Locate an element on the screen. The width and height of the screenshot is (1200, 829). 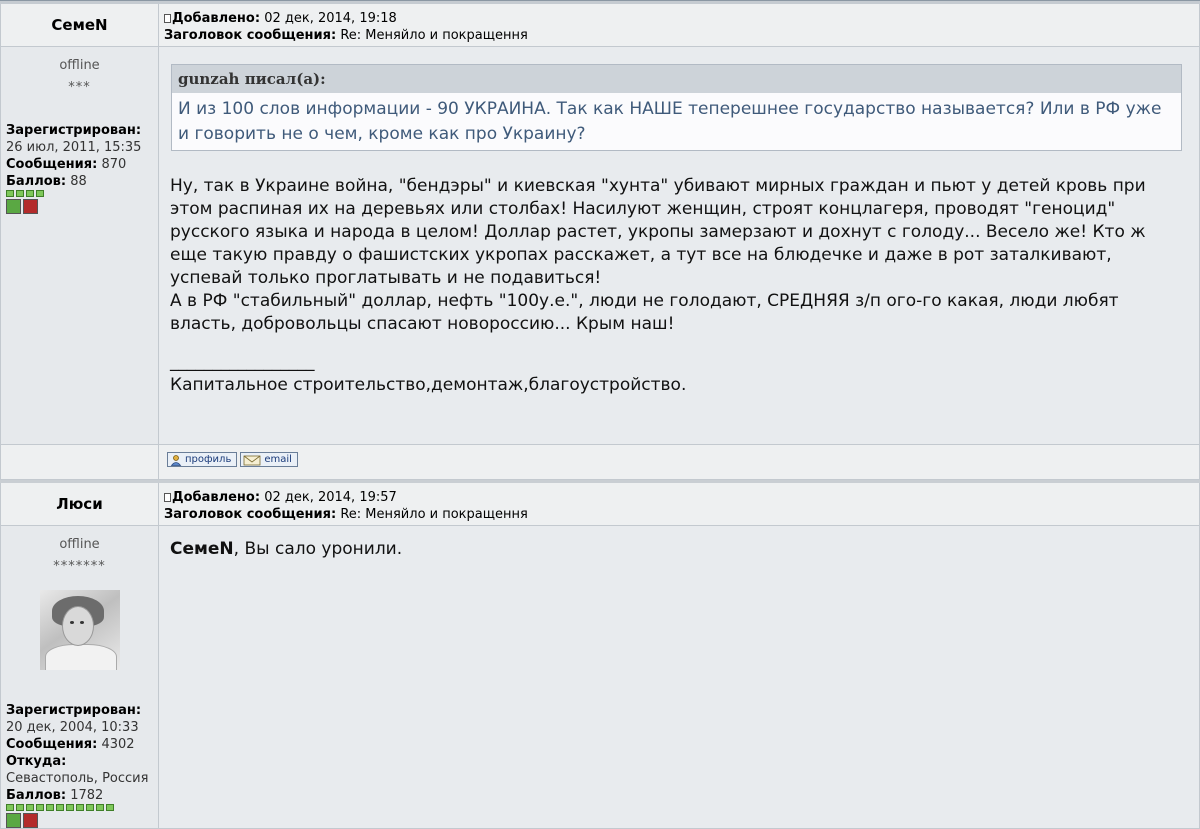
post-text-paragraph: СемеN, Вы сало уронили. is located at coordinates (679, 549).